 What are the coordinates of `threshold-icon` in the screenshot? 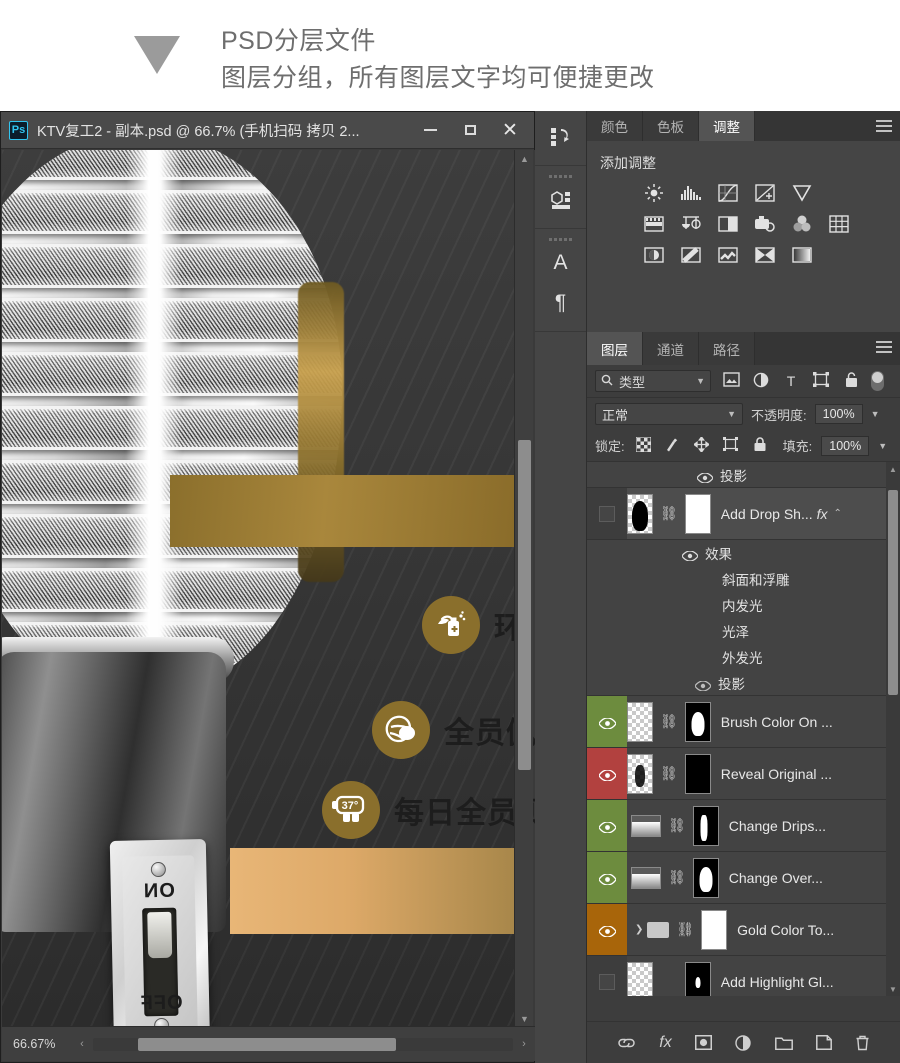 It's located at (728, 255).